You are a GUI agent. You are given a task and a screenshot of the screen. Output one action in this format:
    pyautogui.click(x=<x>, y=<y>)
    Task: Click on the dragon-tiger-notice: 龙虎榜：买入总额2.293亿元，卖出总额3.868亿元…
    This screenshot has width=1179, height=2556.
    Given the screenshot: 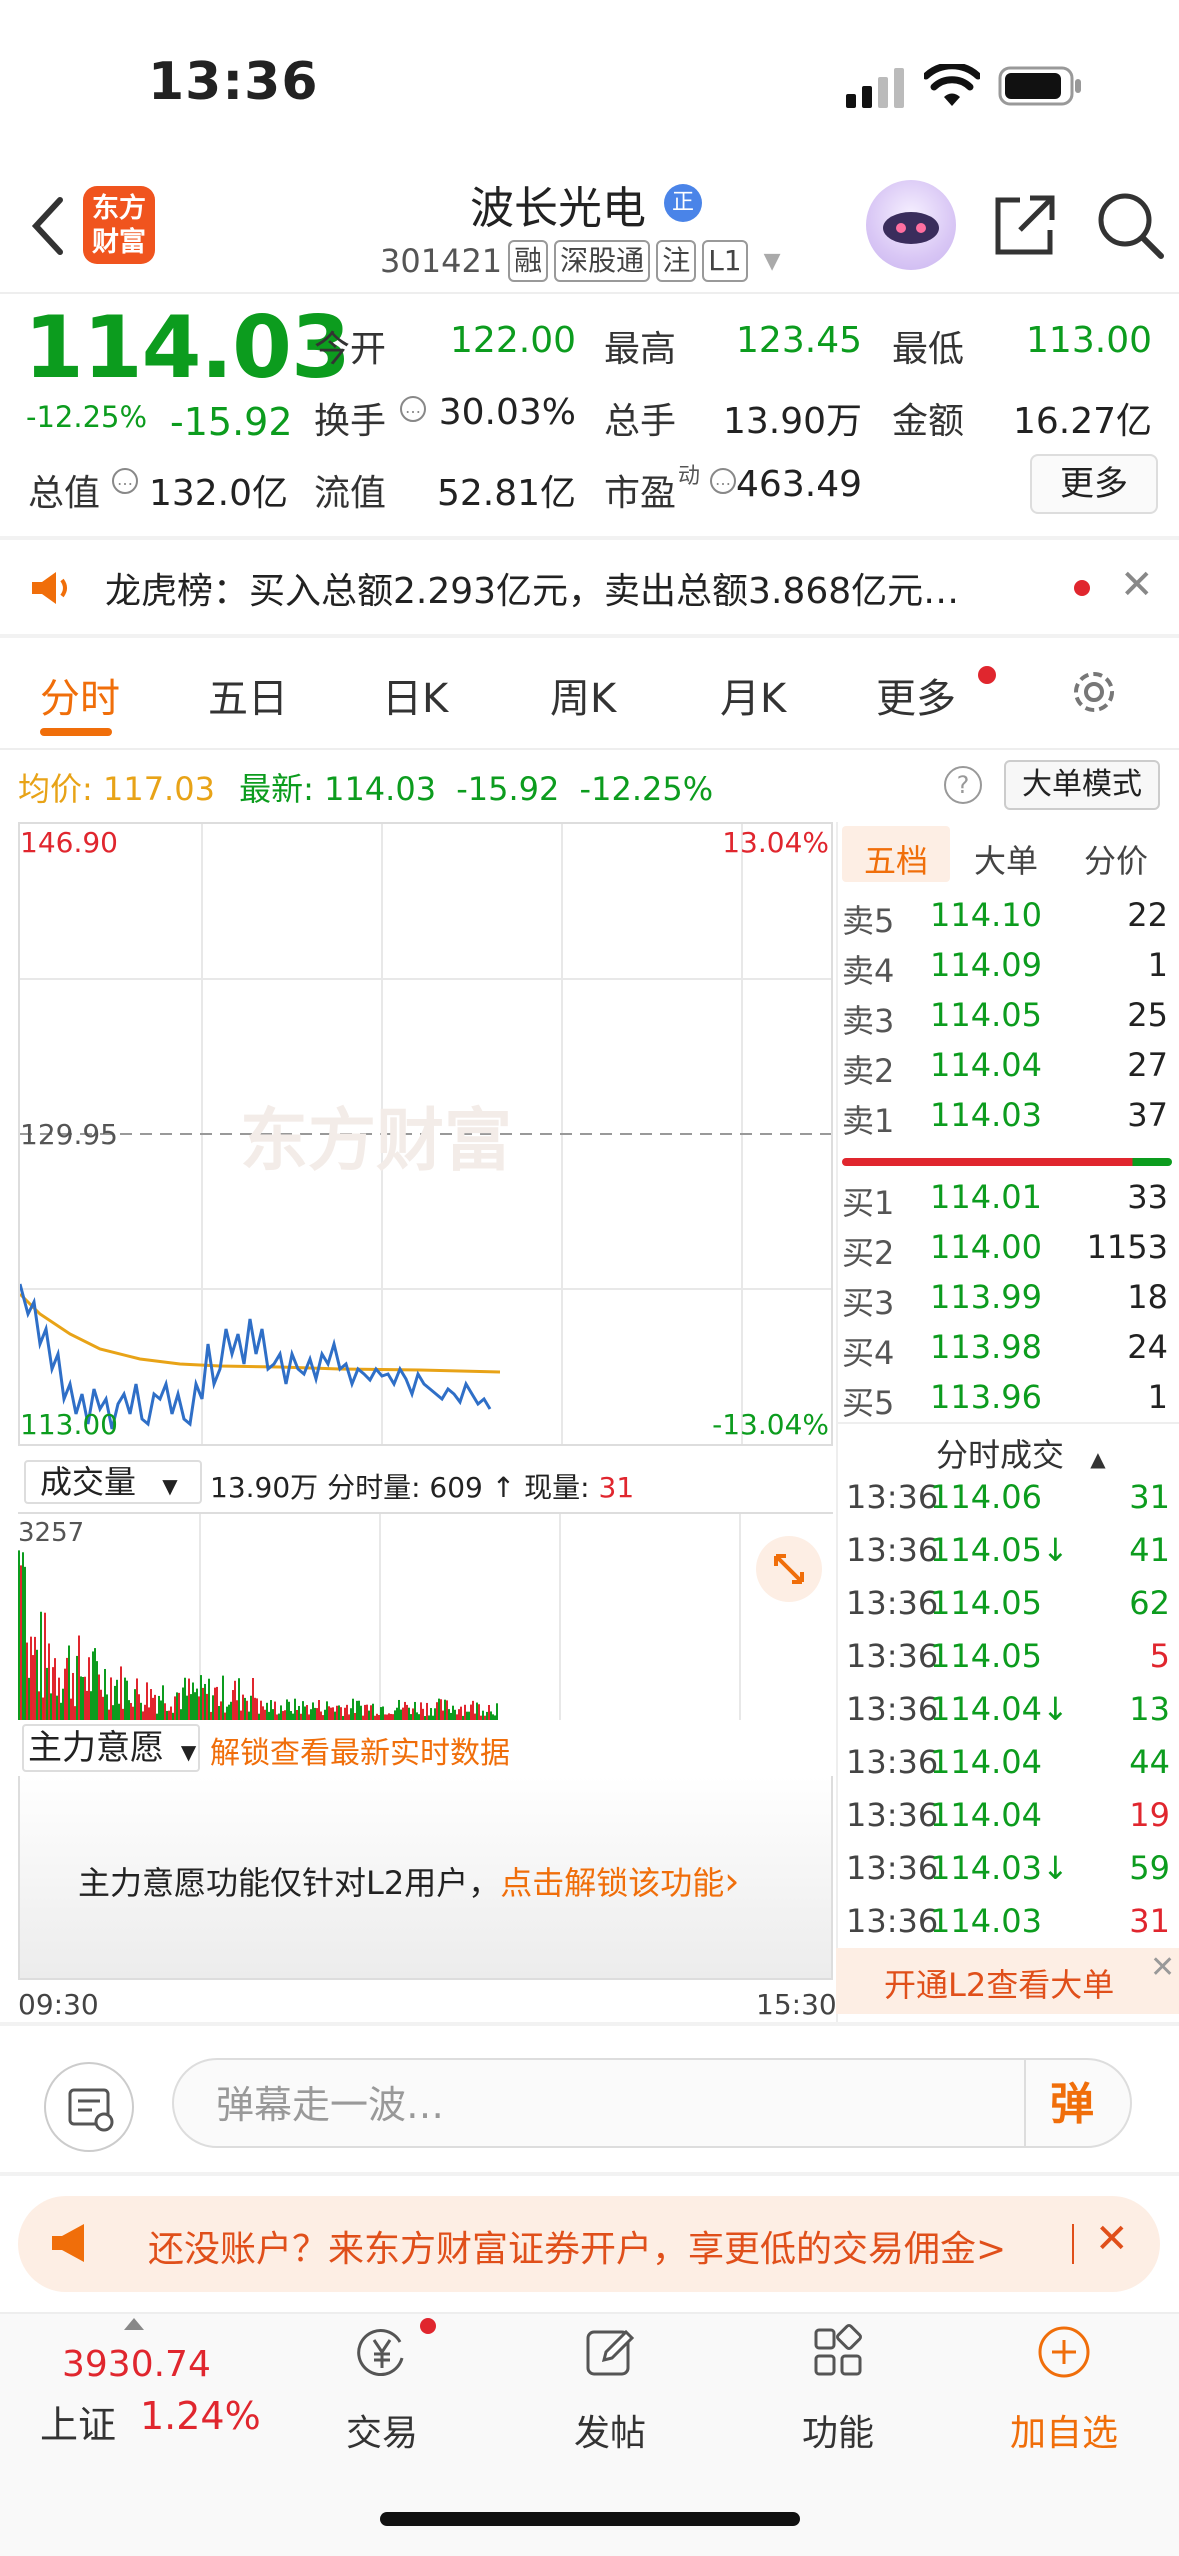 What is the action you would take?
    pyautogui.click(x=570, y=588)
    